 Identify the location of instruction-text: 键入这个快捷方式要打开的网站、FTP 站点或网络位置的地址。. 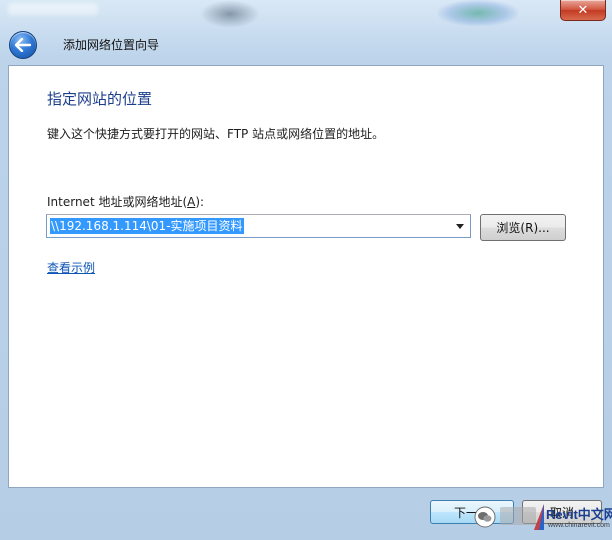
(216, 134).